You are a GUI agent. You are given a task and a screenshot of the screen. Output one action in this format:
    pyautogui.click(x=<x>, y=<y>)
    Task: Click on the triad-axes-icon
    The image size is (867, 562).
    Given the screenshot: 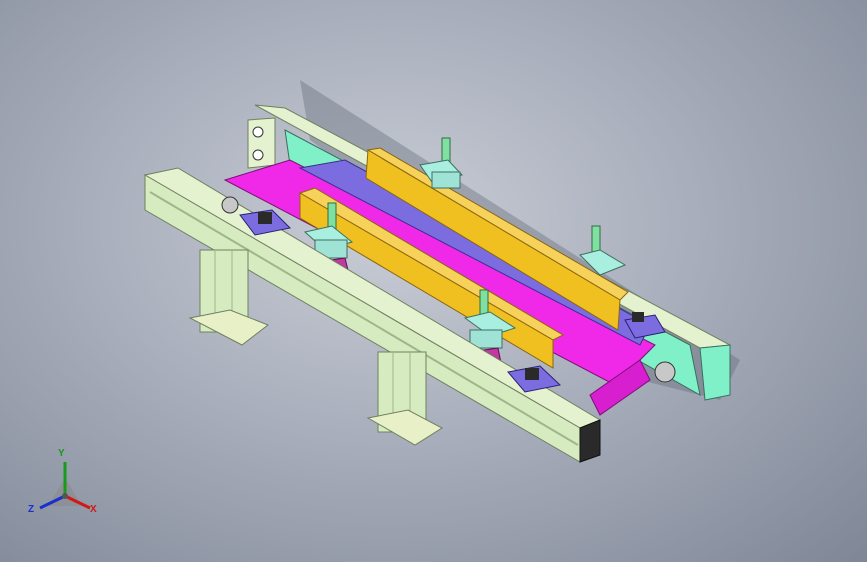 What is the action you would take?
    pyautogui.click(x=65, y=486)
    